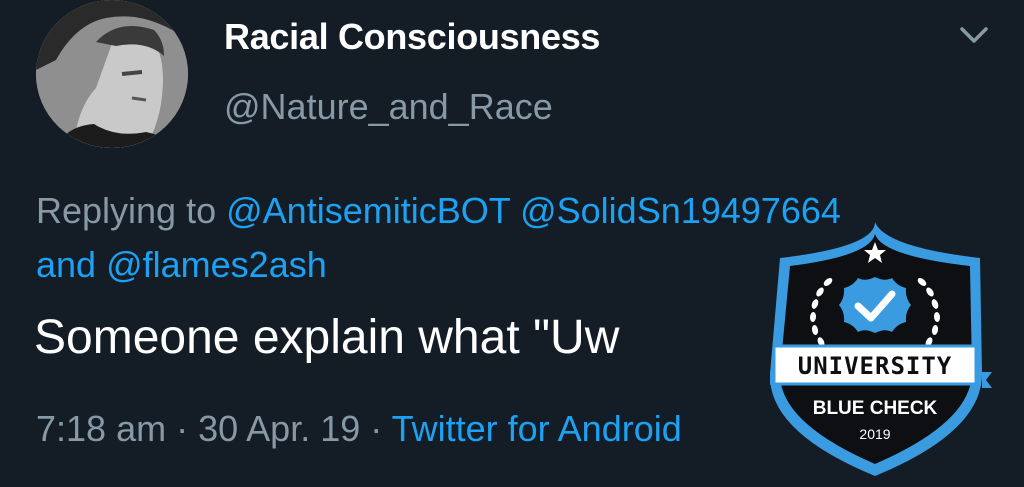  What do you see at coordinates (279, 428) in the screenshot?
I see `tweet-date: 30 Apr. 19` at bounding box center [279, 428].